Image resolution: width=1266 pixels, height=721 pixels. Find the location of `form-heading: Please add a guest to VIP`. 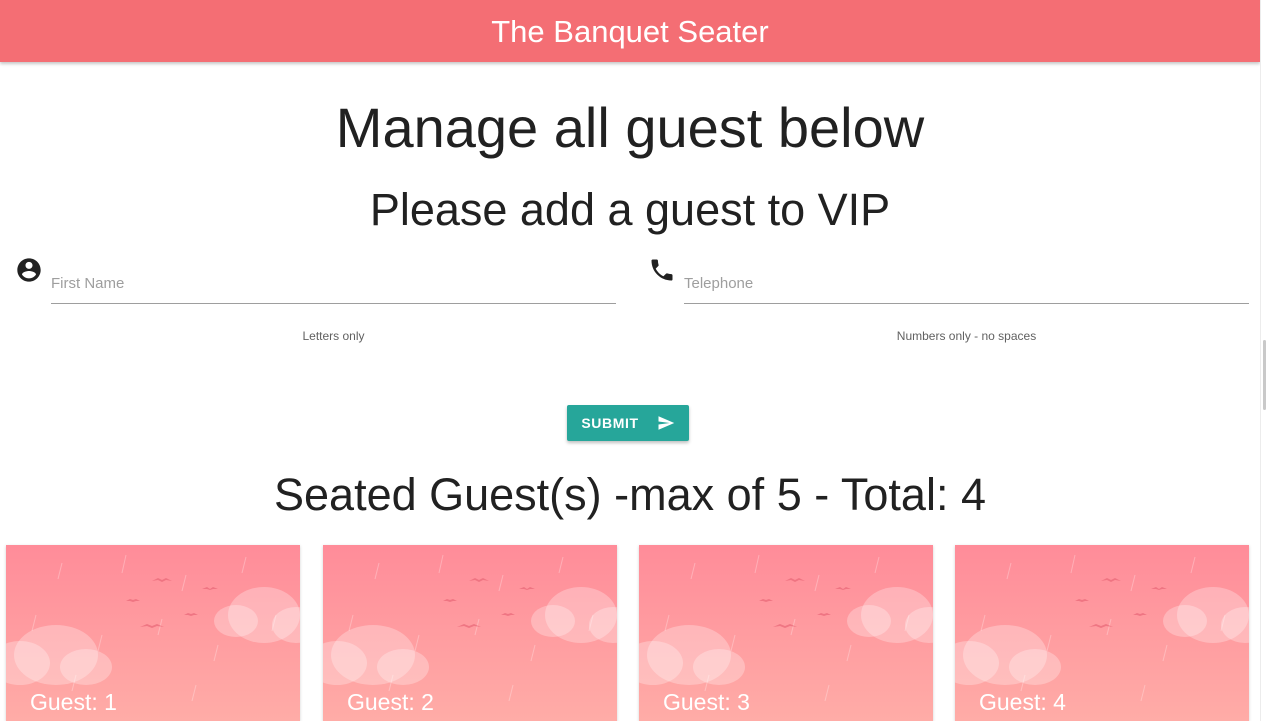

form-heading: Please add a guest to VIP is located at coordinates (630, 209).